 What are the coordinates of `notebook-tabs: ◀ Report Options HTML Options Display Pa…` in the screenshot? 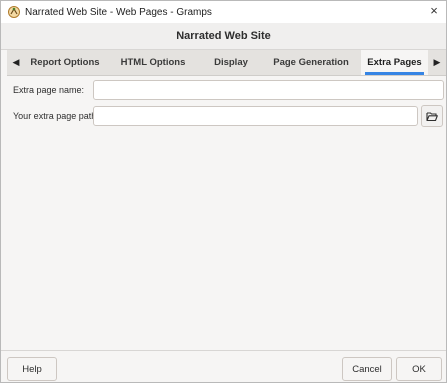 It's located at (226, 63).